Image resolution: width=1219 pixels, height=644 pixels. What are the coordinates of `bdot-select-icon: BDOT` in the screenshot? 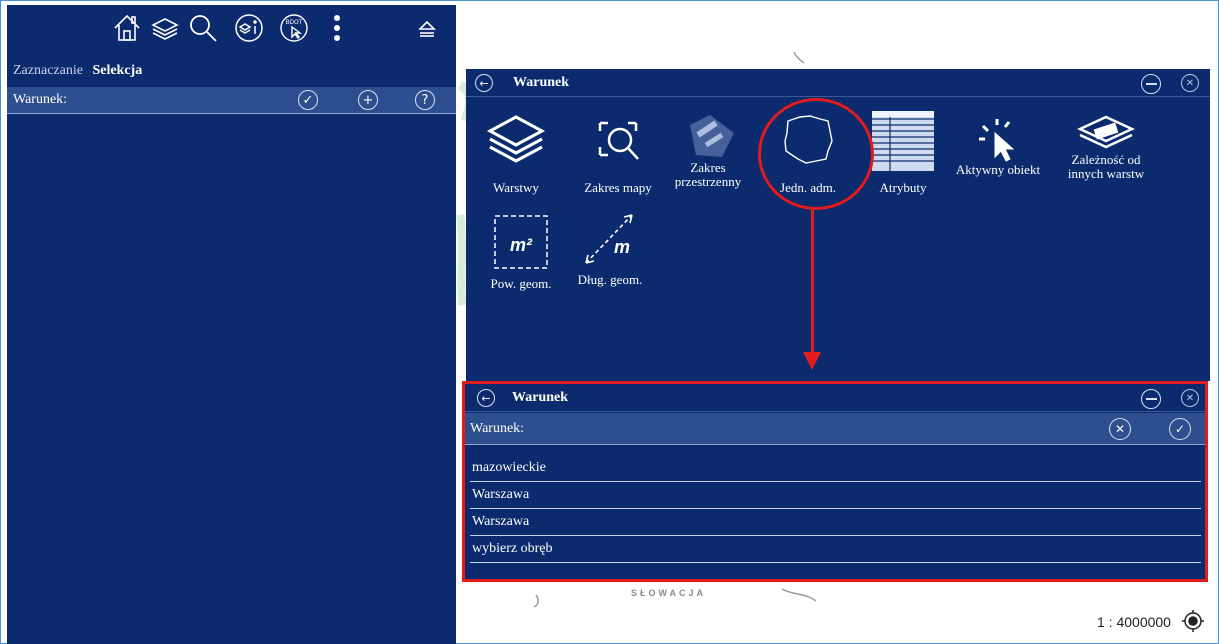 It's located at (294, 28).